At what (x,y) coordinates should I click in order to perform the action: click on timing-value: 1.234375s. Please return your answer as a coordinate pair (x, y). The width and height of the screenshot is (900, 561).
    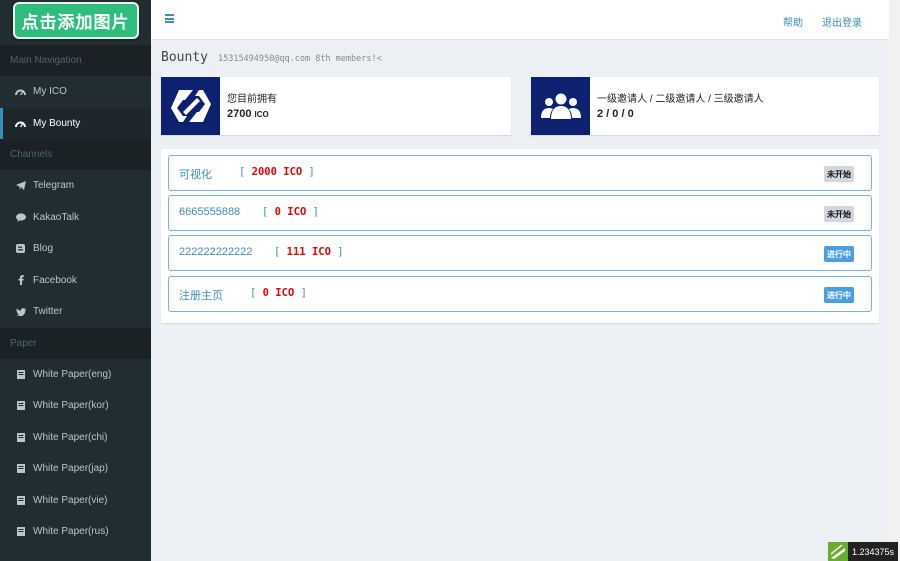
    Looking at the image, I should click on (873, 551).